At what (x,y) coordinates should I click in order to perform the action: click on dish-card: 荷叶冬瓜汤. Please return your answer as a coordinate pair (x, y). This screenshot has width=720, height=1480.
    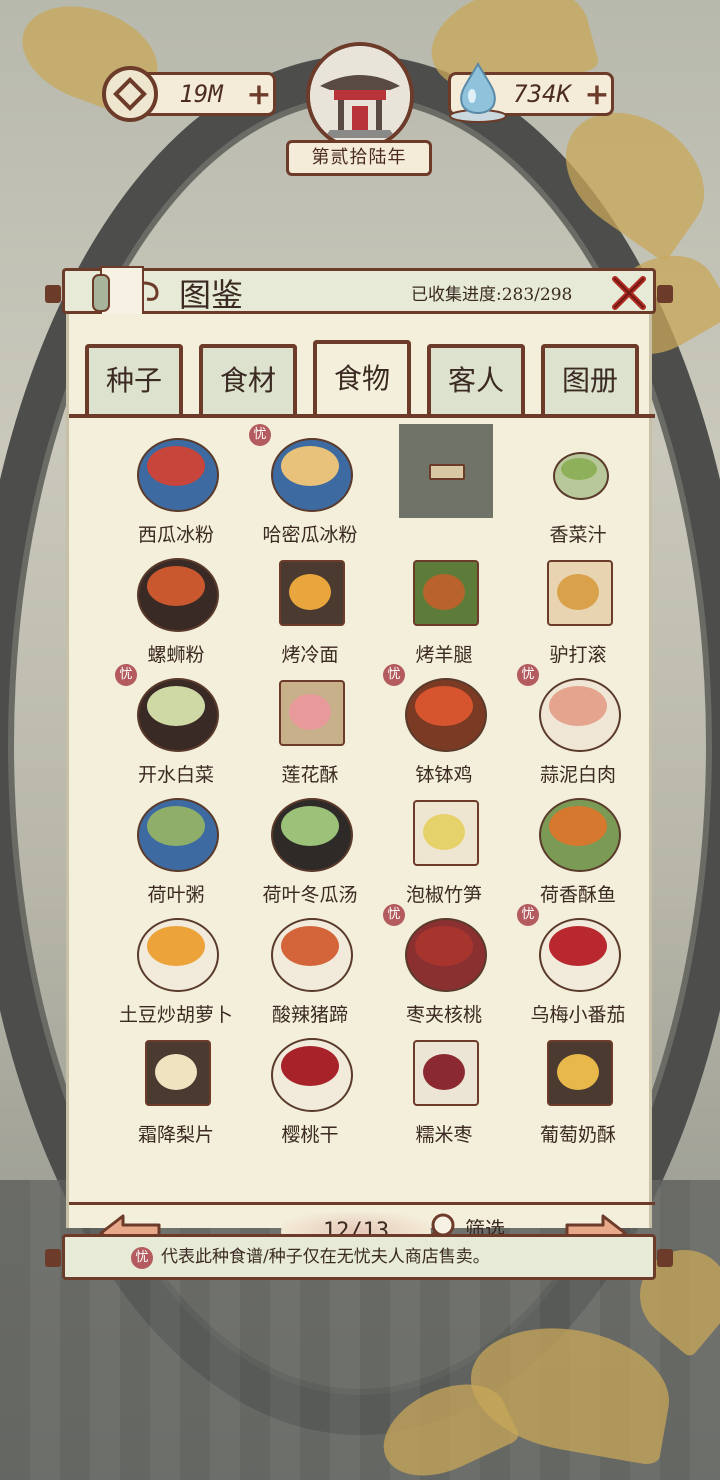
    Looking at the image, I should click on (310, 845).